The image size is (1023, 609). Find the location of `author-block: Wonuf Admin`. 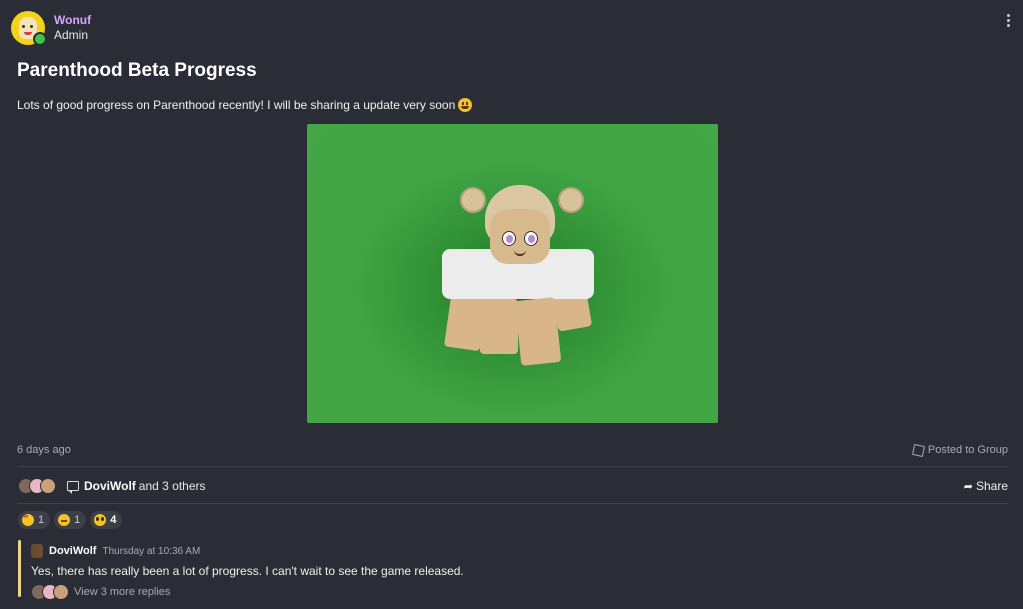

author-block: Wonuf Admin is located at coordinates (72, 28).